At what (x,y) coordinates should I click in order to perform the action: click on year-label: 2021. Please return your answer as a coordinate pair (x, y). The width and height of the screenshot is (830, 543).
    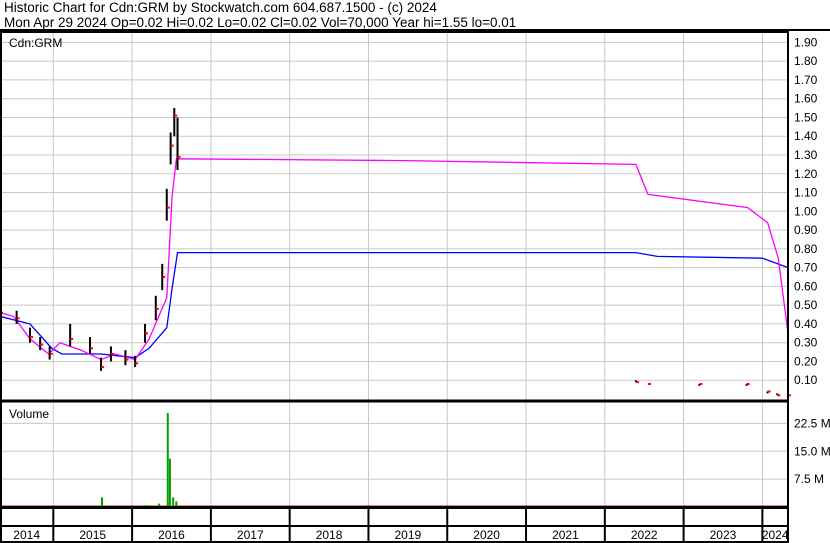
    Looking at the image, I should click on (565, 535).